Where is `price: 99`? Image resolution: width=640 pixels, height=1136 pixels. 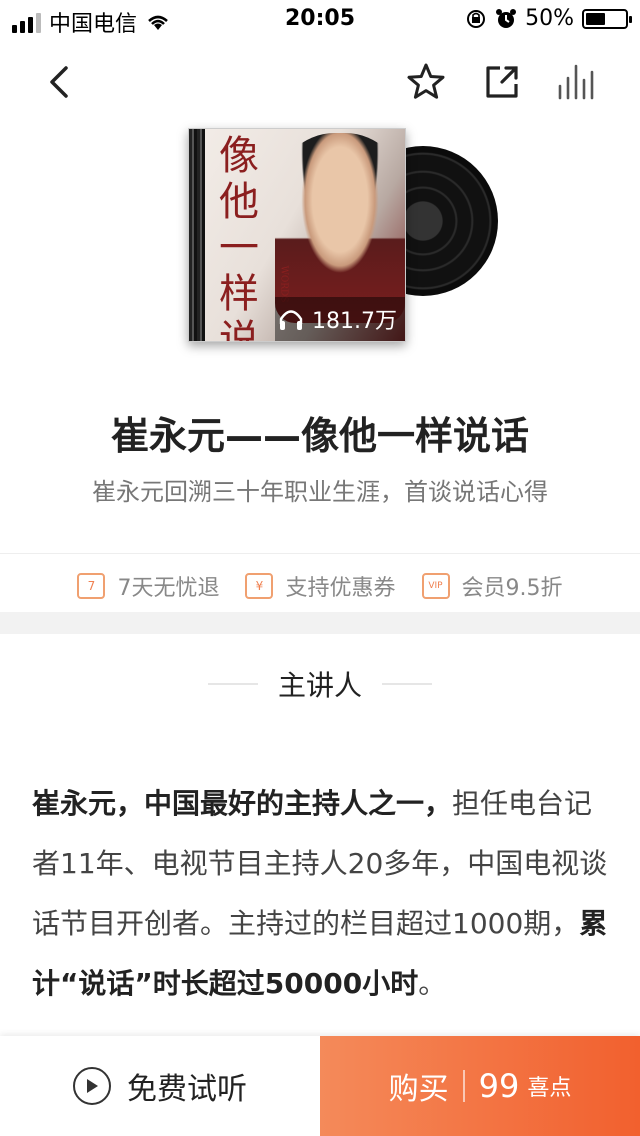
price: 99 is located at coordinates (499, 1086).